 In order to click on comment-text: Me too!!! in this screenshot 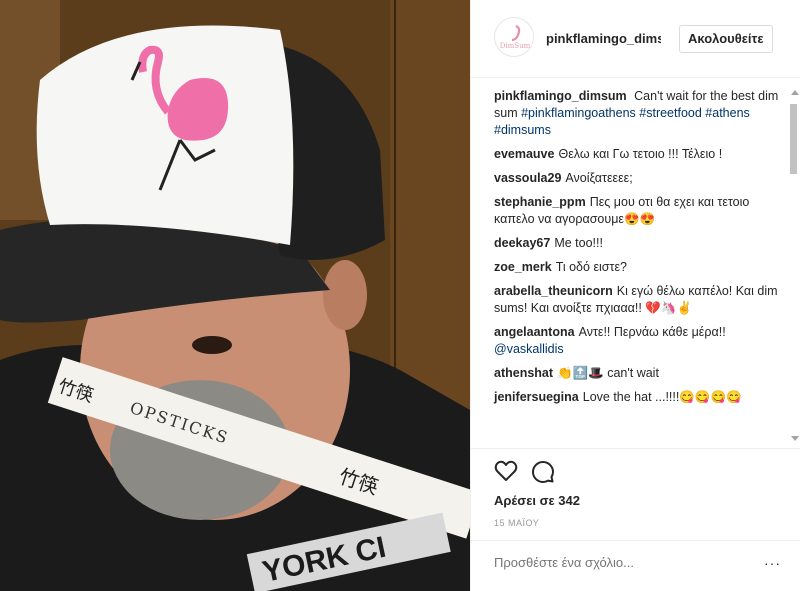, I will do `click(578, 243)`.